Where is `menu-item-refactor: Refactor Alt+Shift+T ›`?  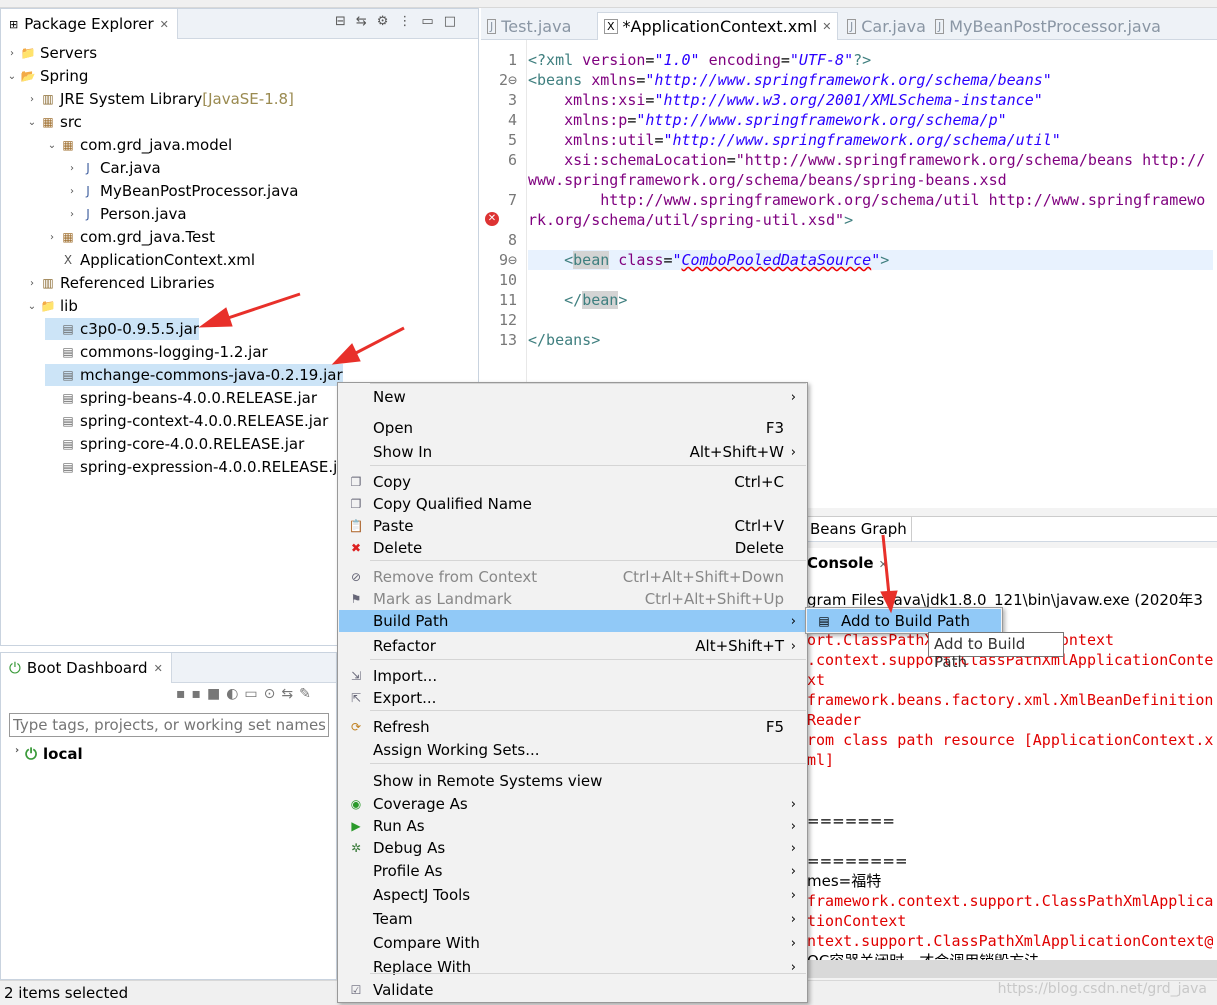 menu-item-refactor: Refactor Alt+Shift+T › is located at coordinates (572, 646).